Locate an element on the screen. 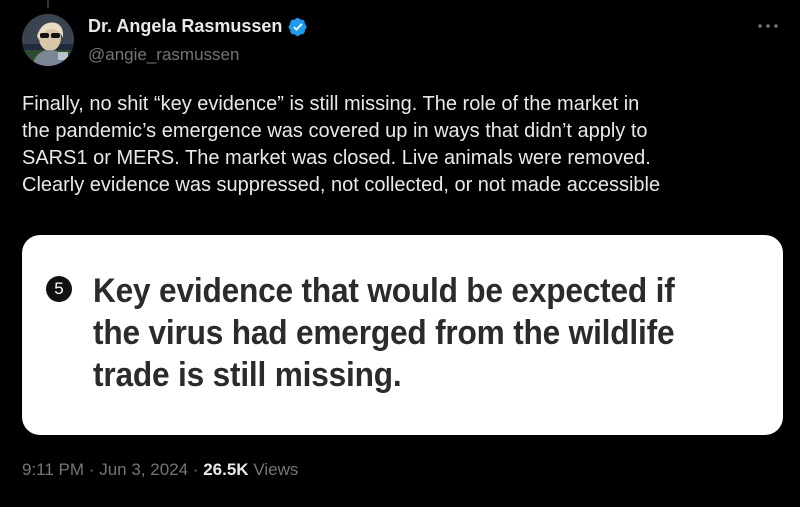 The width and height of the screenshot is (800, 507). author-display-name: Dr. Angela Rasmussen is located at coordinates (185, 26).